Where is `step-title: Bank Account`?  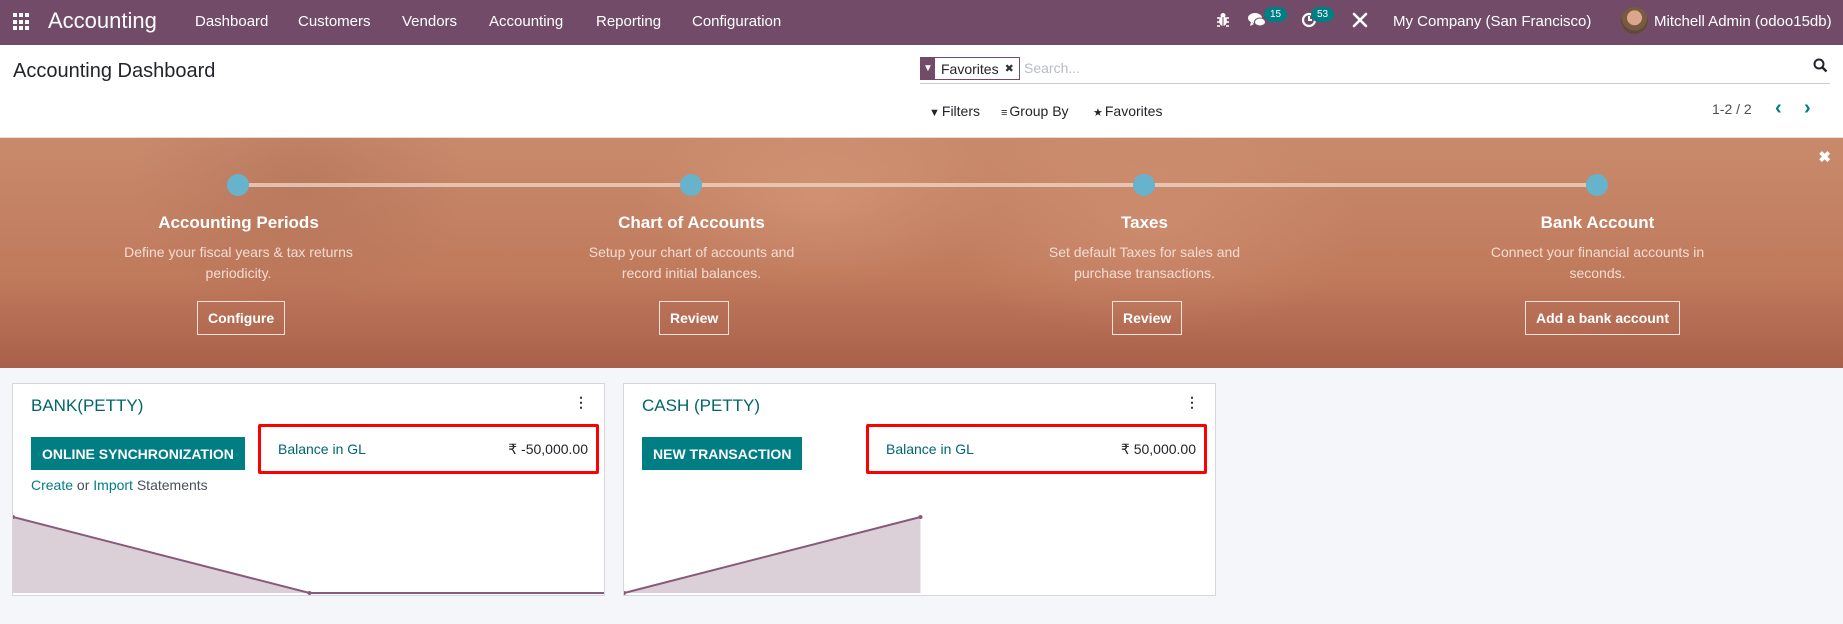 step-title: Bank Account is located at coordinates (1597, 222).